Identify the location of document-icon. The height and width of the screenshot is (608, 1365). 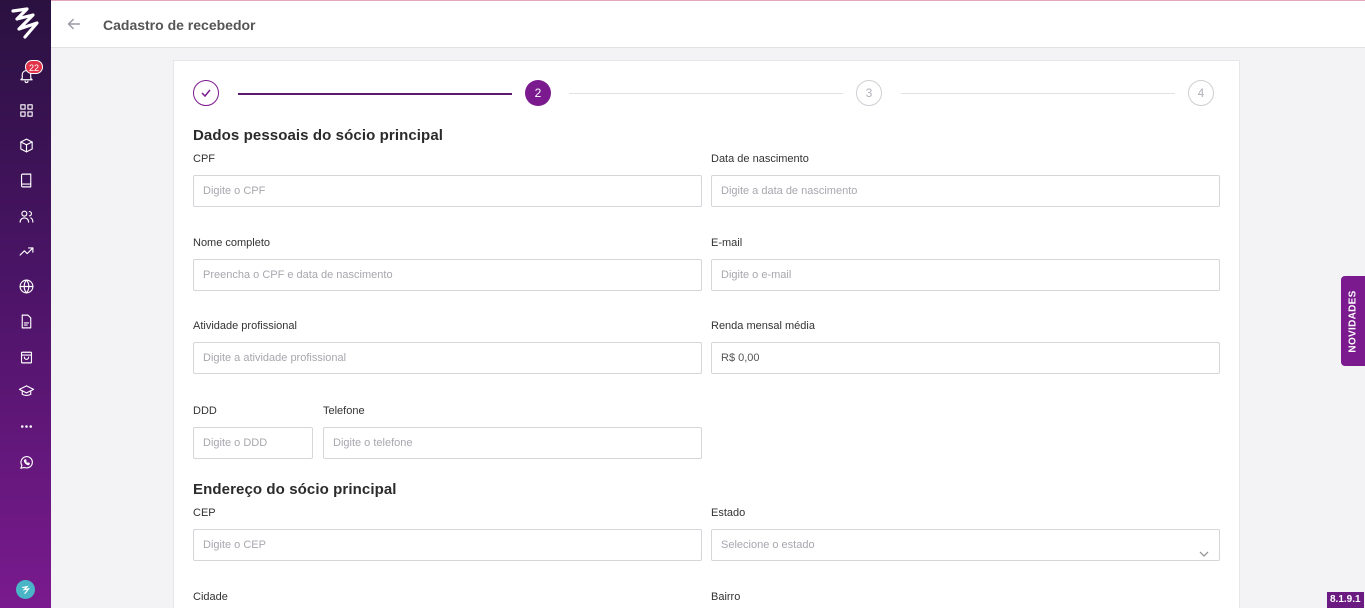
(26, 321).